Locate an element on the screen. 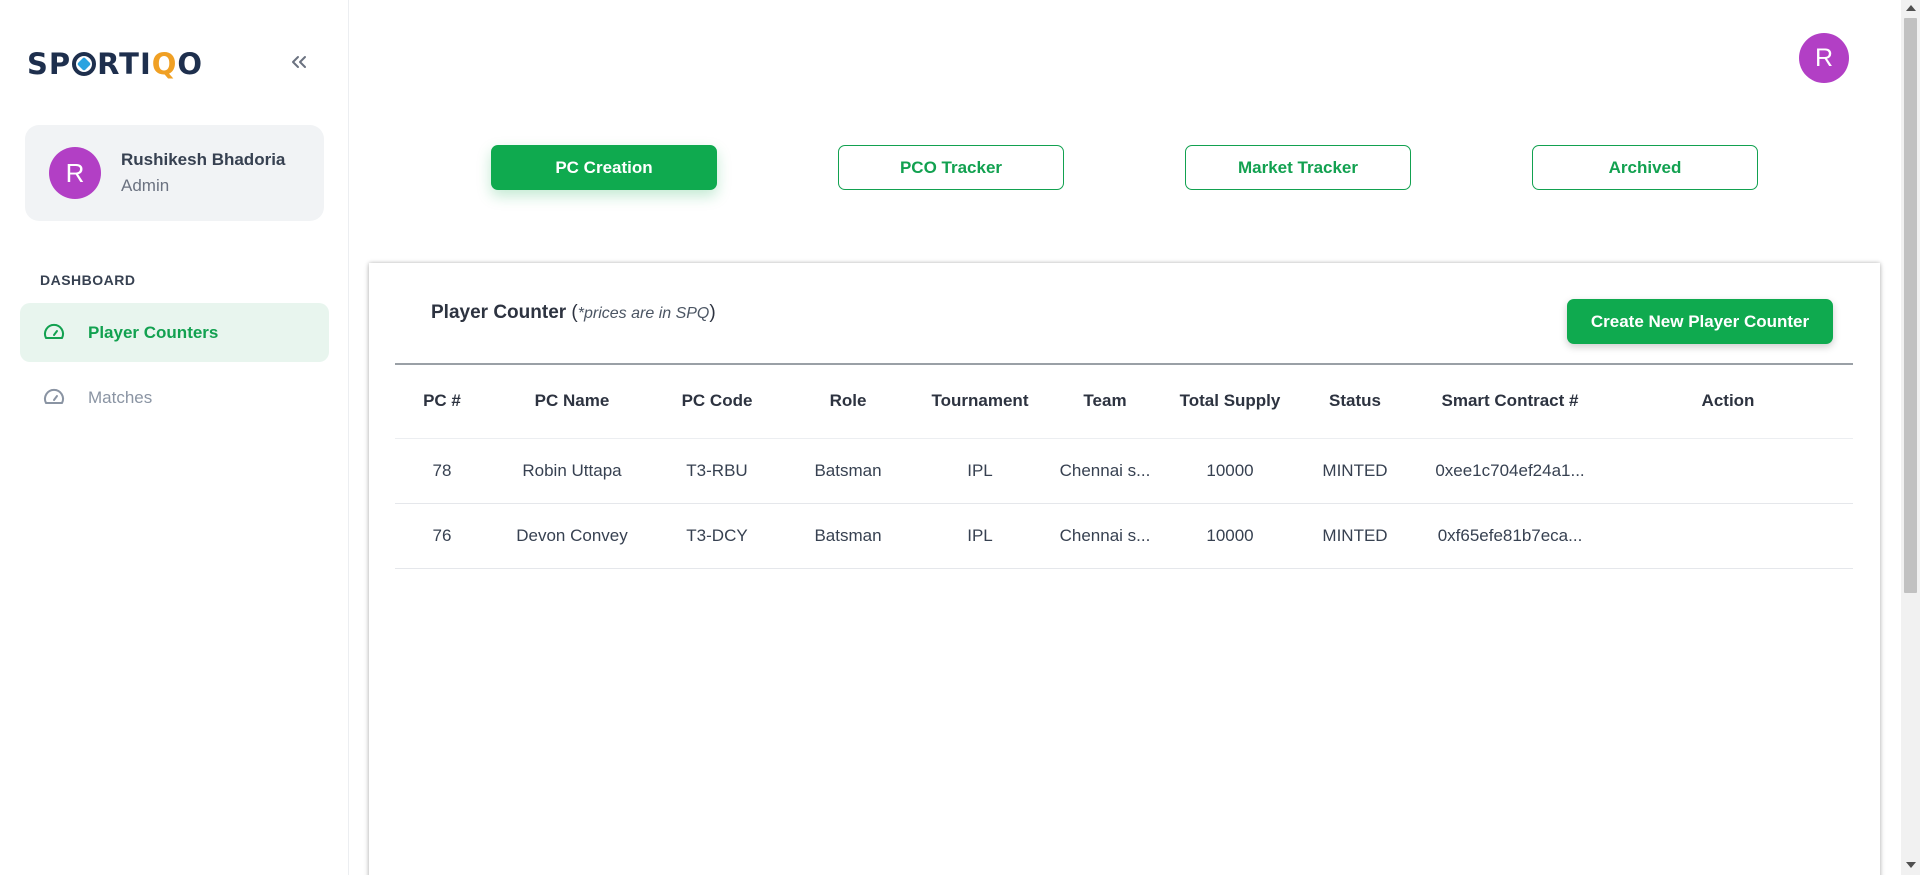 Image resolution: width=1920 pixels, height=875 pixels. logo-part-3: O is located at coordinates (190, 64).